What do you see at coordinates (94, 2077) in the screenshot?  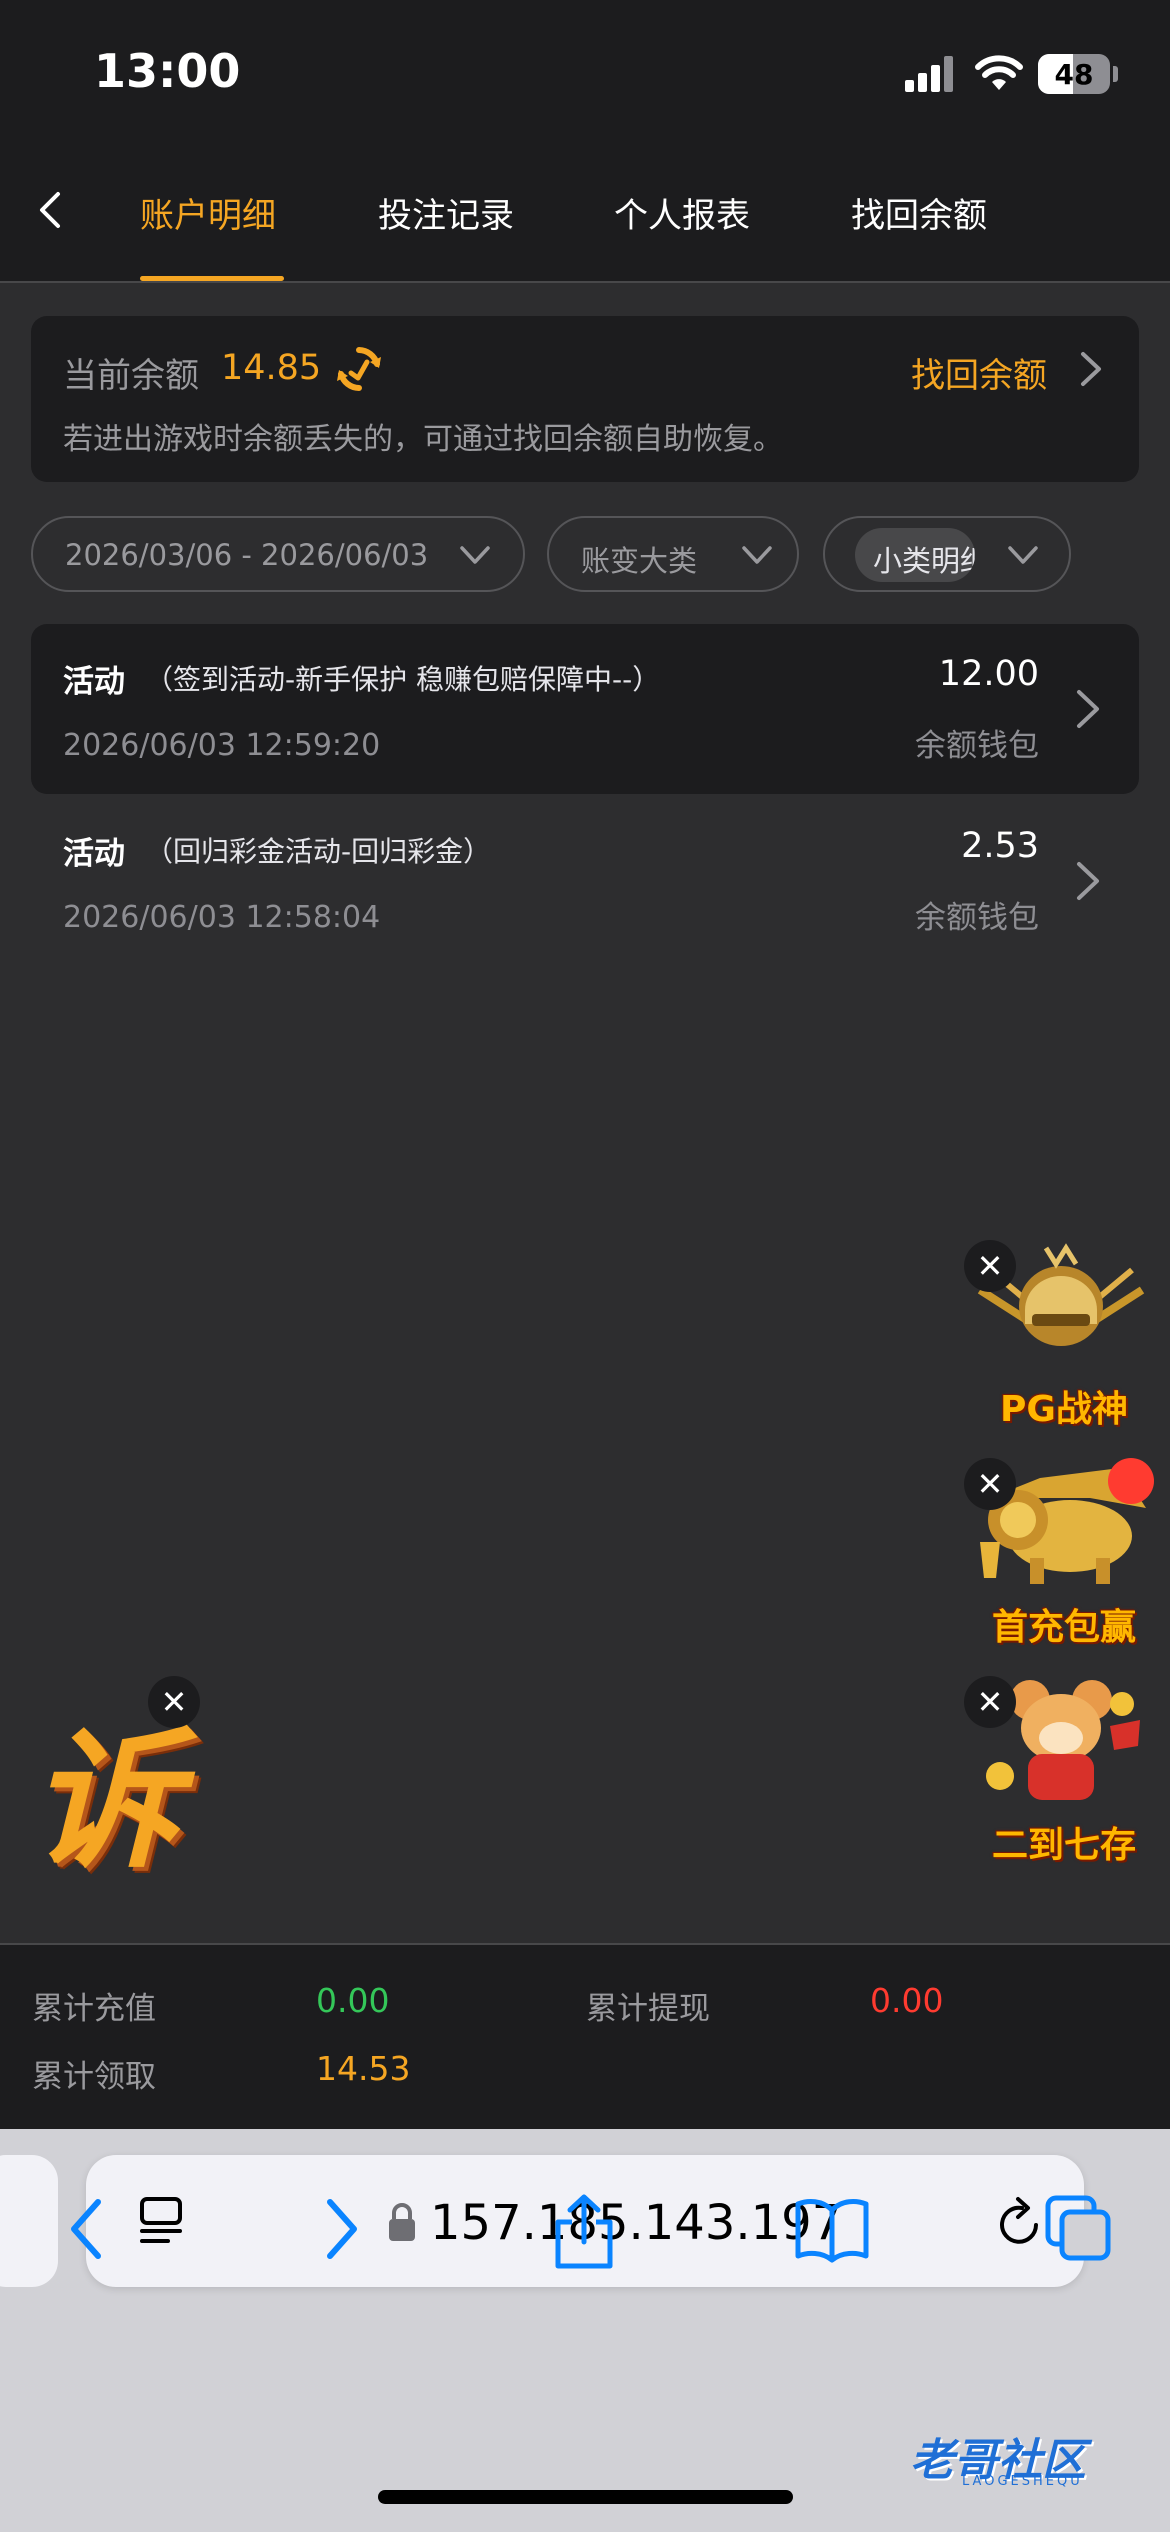 I see `total-claimed-label: 累计领取` at bounding box center [94, 2077].